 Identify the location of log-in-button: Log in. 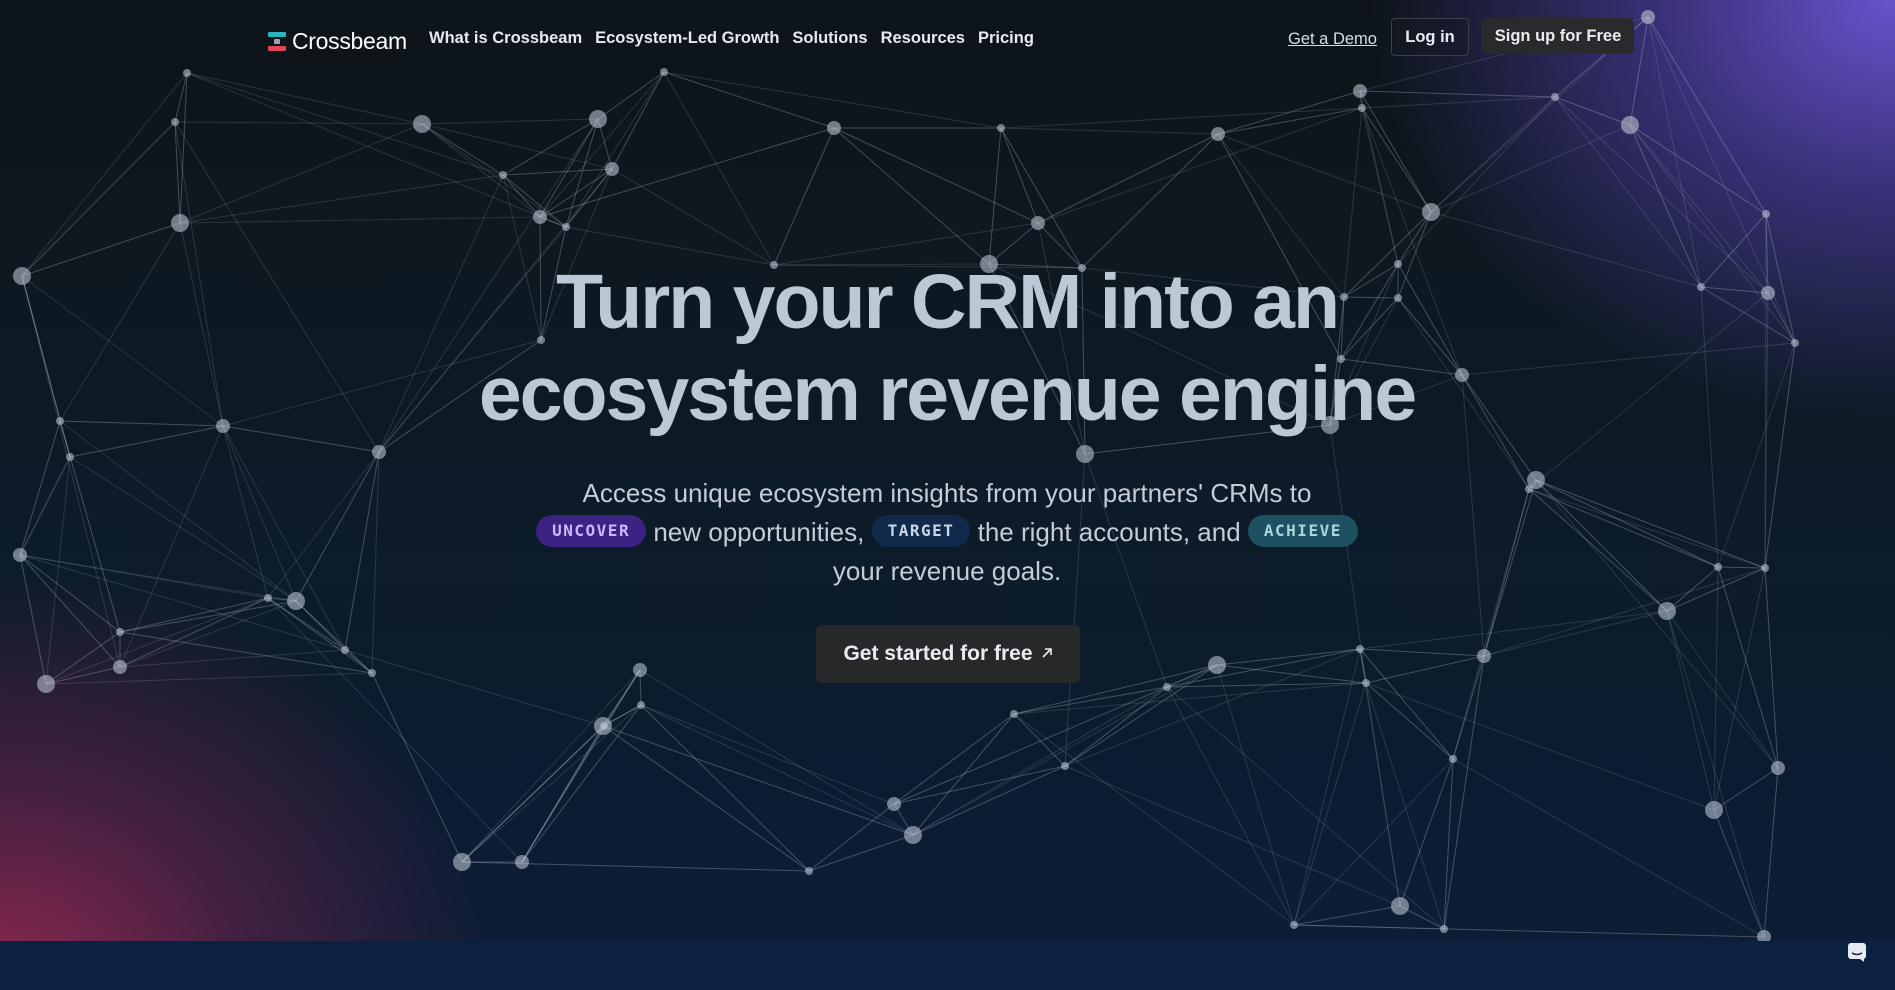
(1430, 37).